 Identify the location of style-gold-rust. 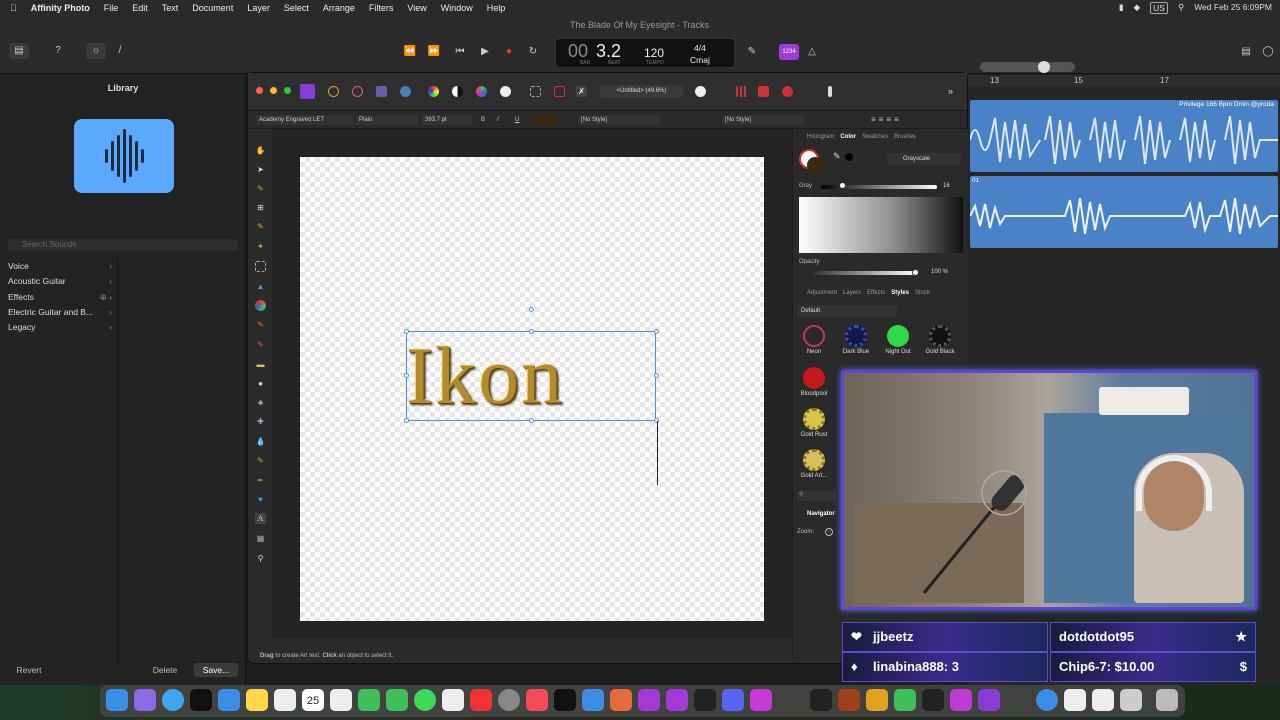
(814, 419).